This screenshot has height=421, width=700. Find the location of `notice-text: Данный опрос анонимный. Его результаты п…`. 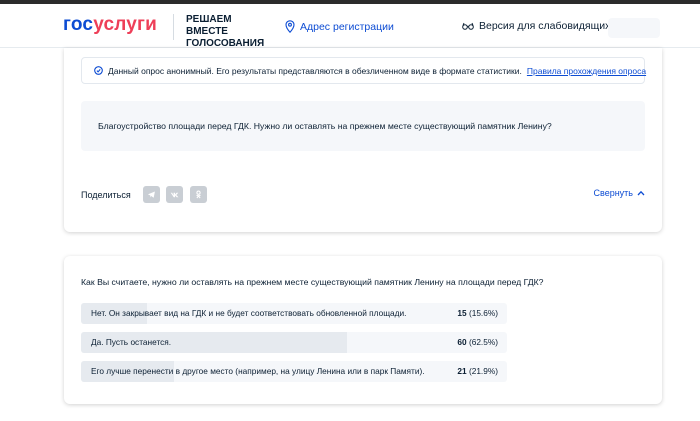

notice-text: Данный опрос анонимный. Его результаты п… is located at coordinates (315, 70).